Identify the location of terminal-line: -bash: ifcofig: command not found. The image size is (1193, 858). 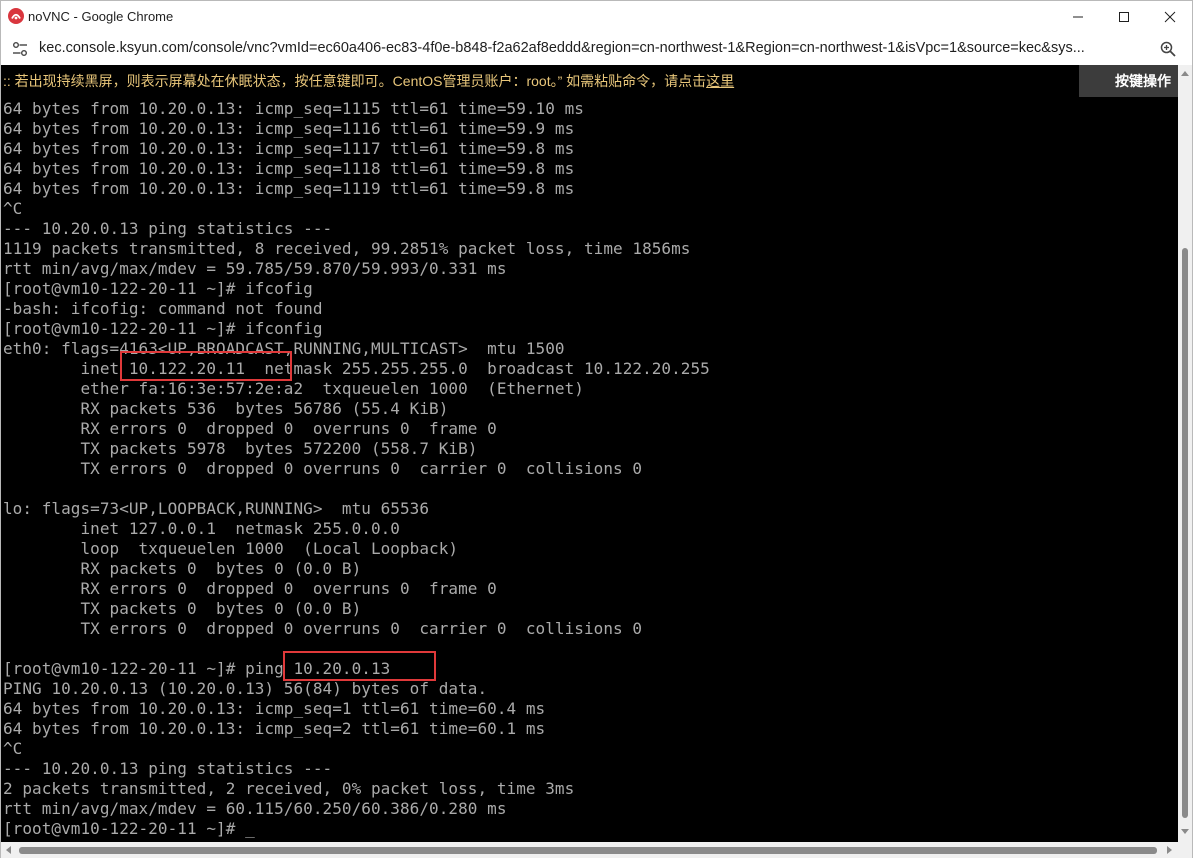
(163, 308).